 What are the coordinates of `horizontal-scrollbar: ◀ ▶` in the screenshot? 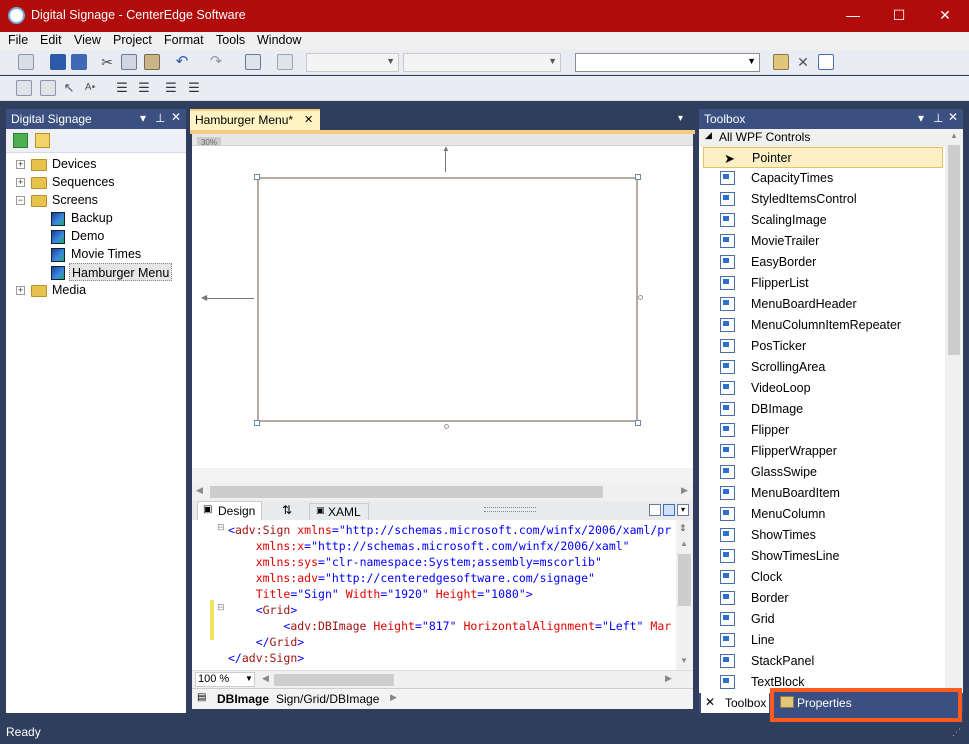 It's located at (442, 492).